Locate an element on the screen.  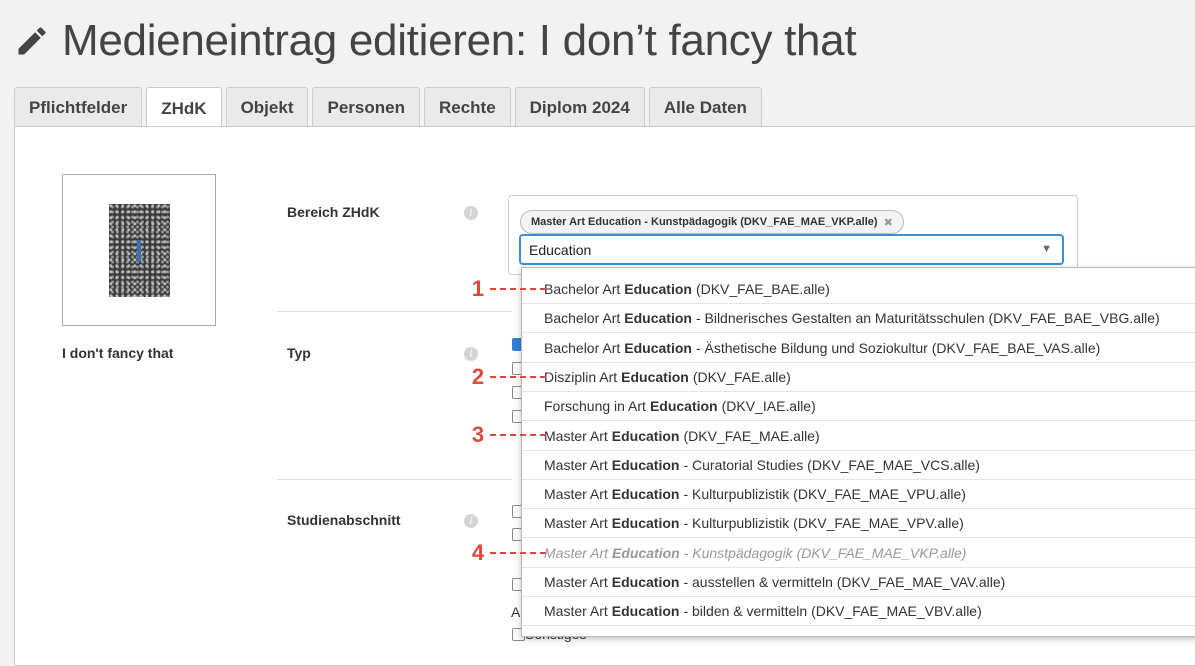
tab-zhdk: ZHdK is located at coordinates (184, 108).